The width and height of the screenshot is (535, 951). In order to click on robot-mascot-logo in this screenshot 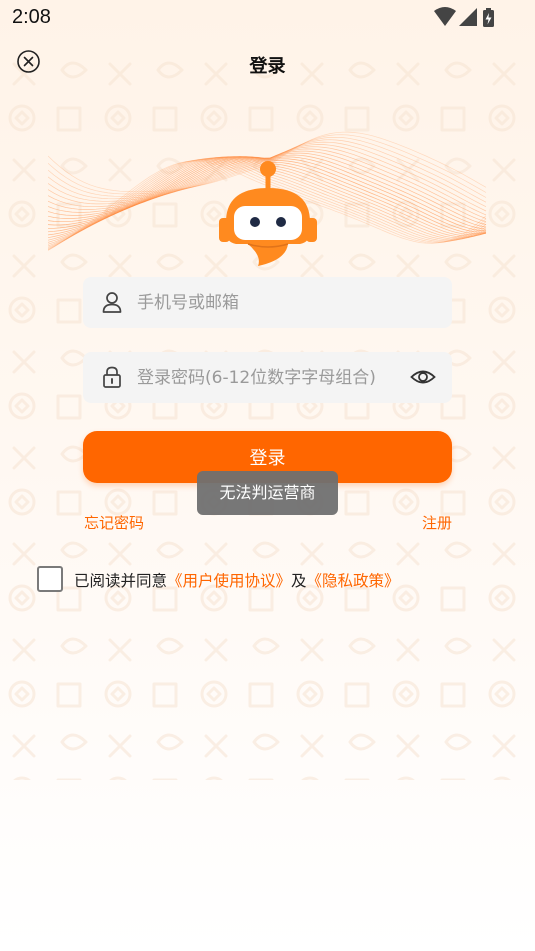, I will do `click(268, 213)`.